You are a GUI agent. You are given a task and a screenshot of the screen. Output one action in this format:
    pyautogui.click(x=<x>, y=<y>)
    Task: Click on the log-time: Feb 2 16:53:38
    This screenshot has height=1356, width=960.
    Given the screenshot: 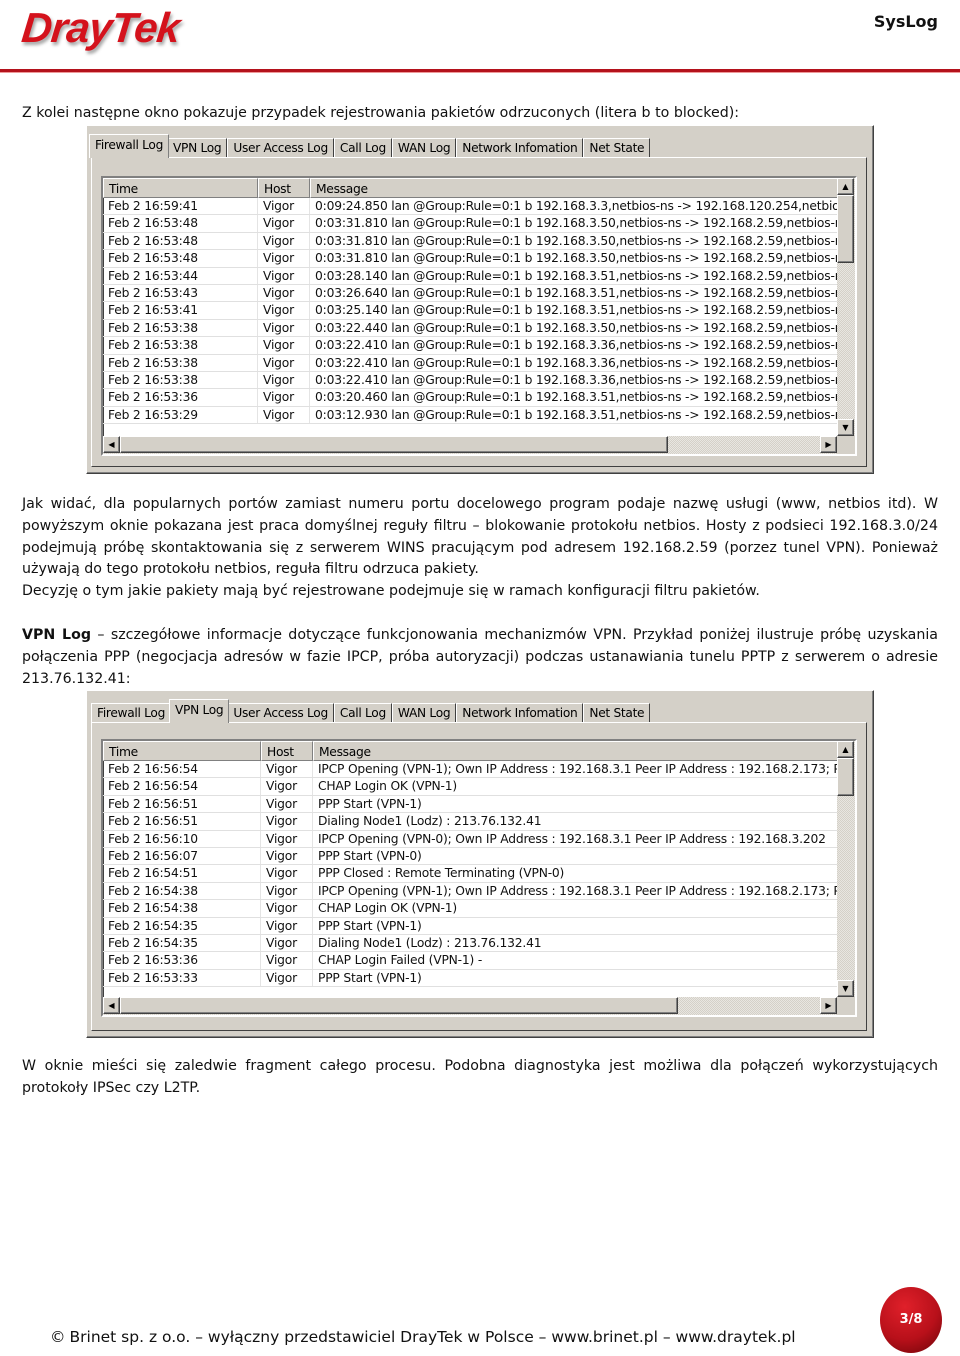 What is the action you would take?
    pyautogui.click(x=180, y=362)
    